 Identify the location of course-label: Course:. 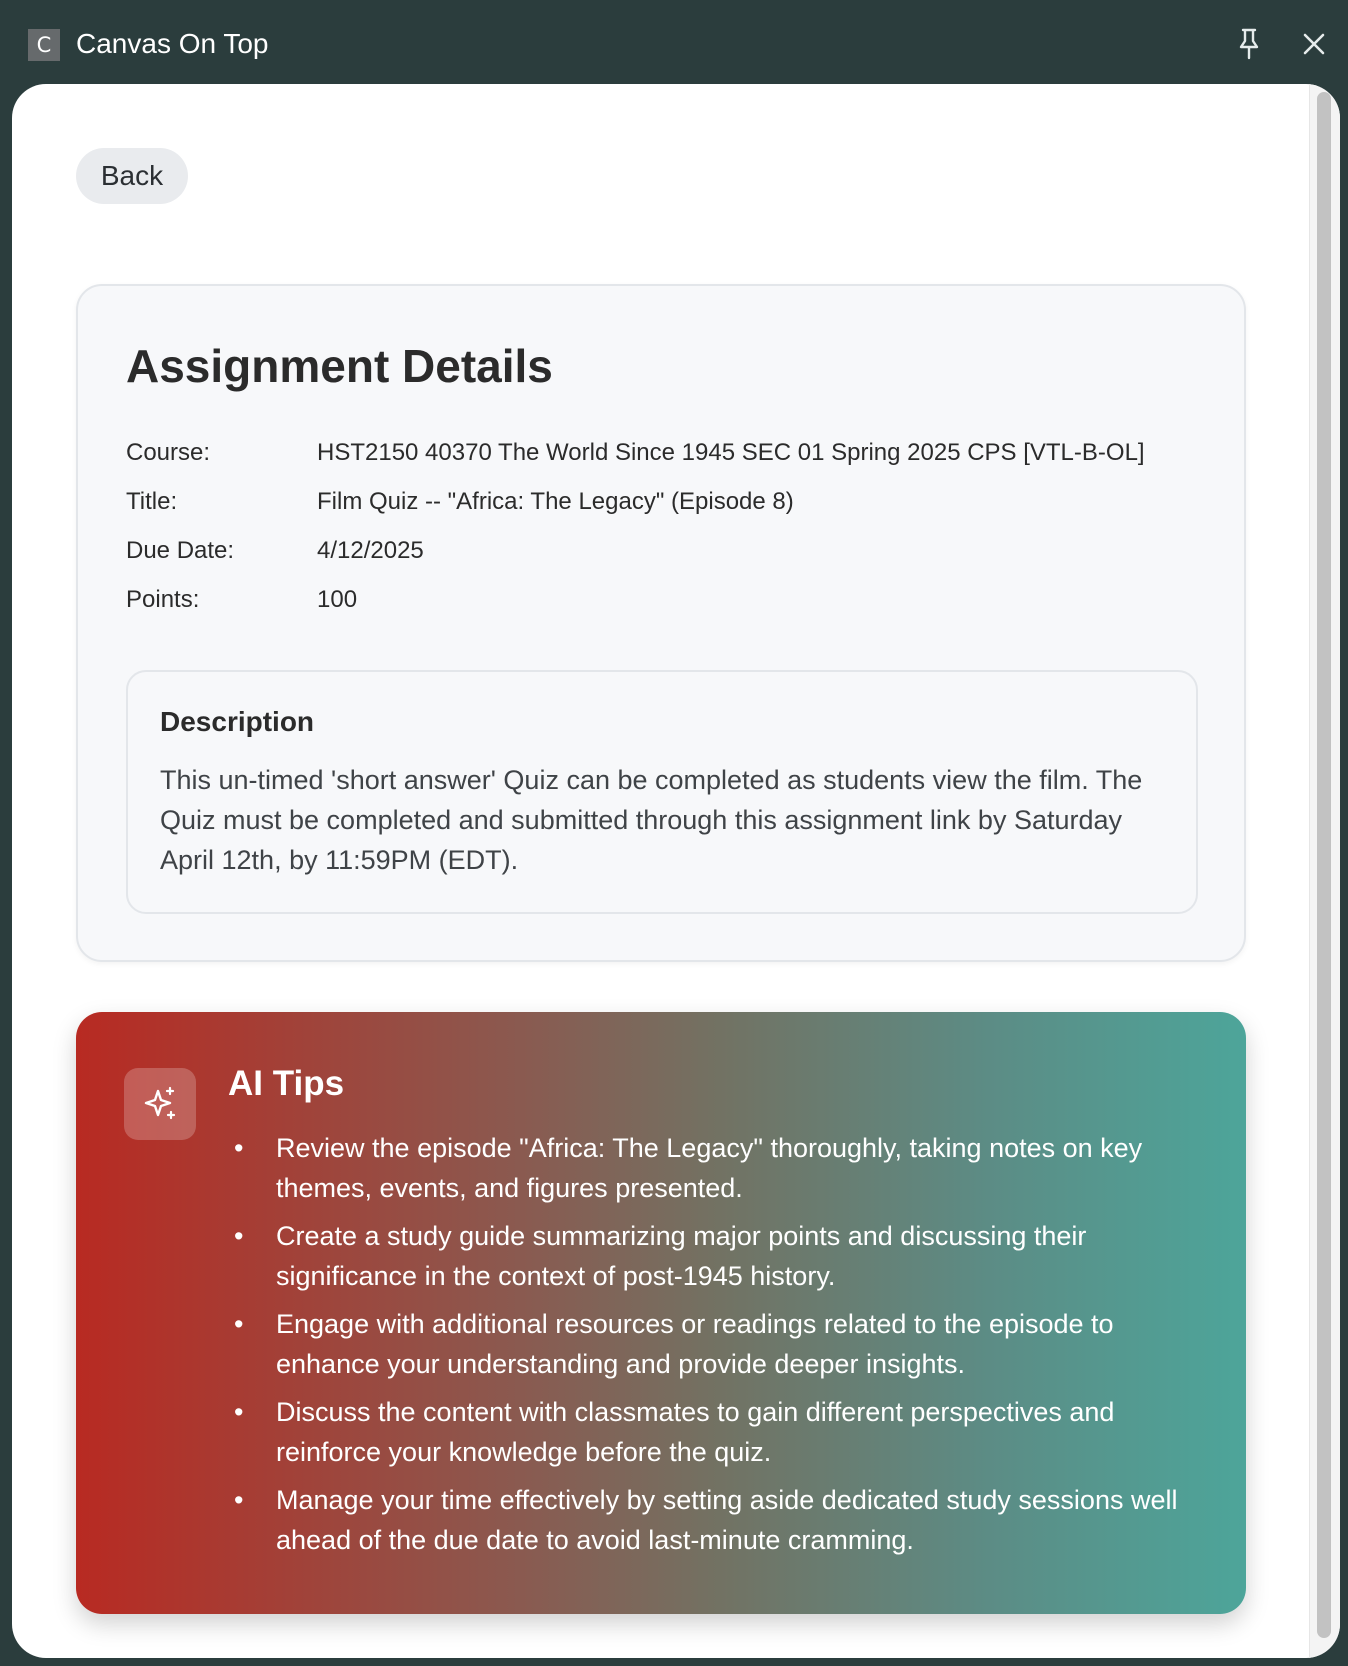
(168, 452).